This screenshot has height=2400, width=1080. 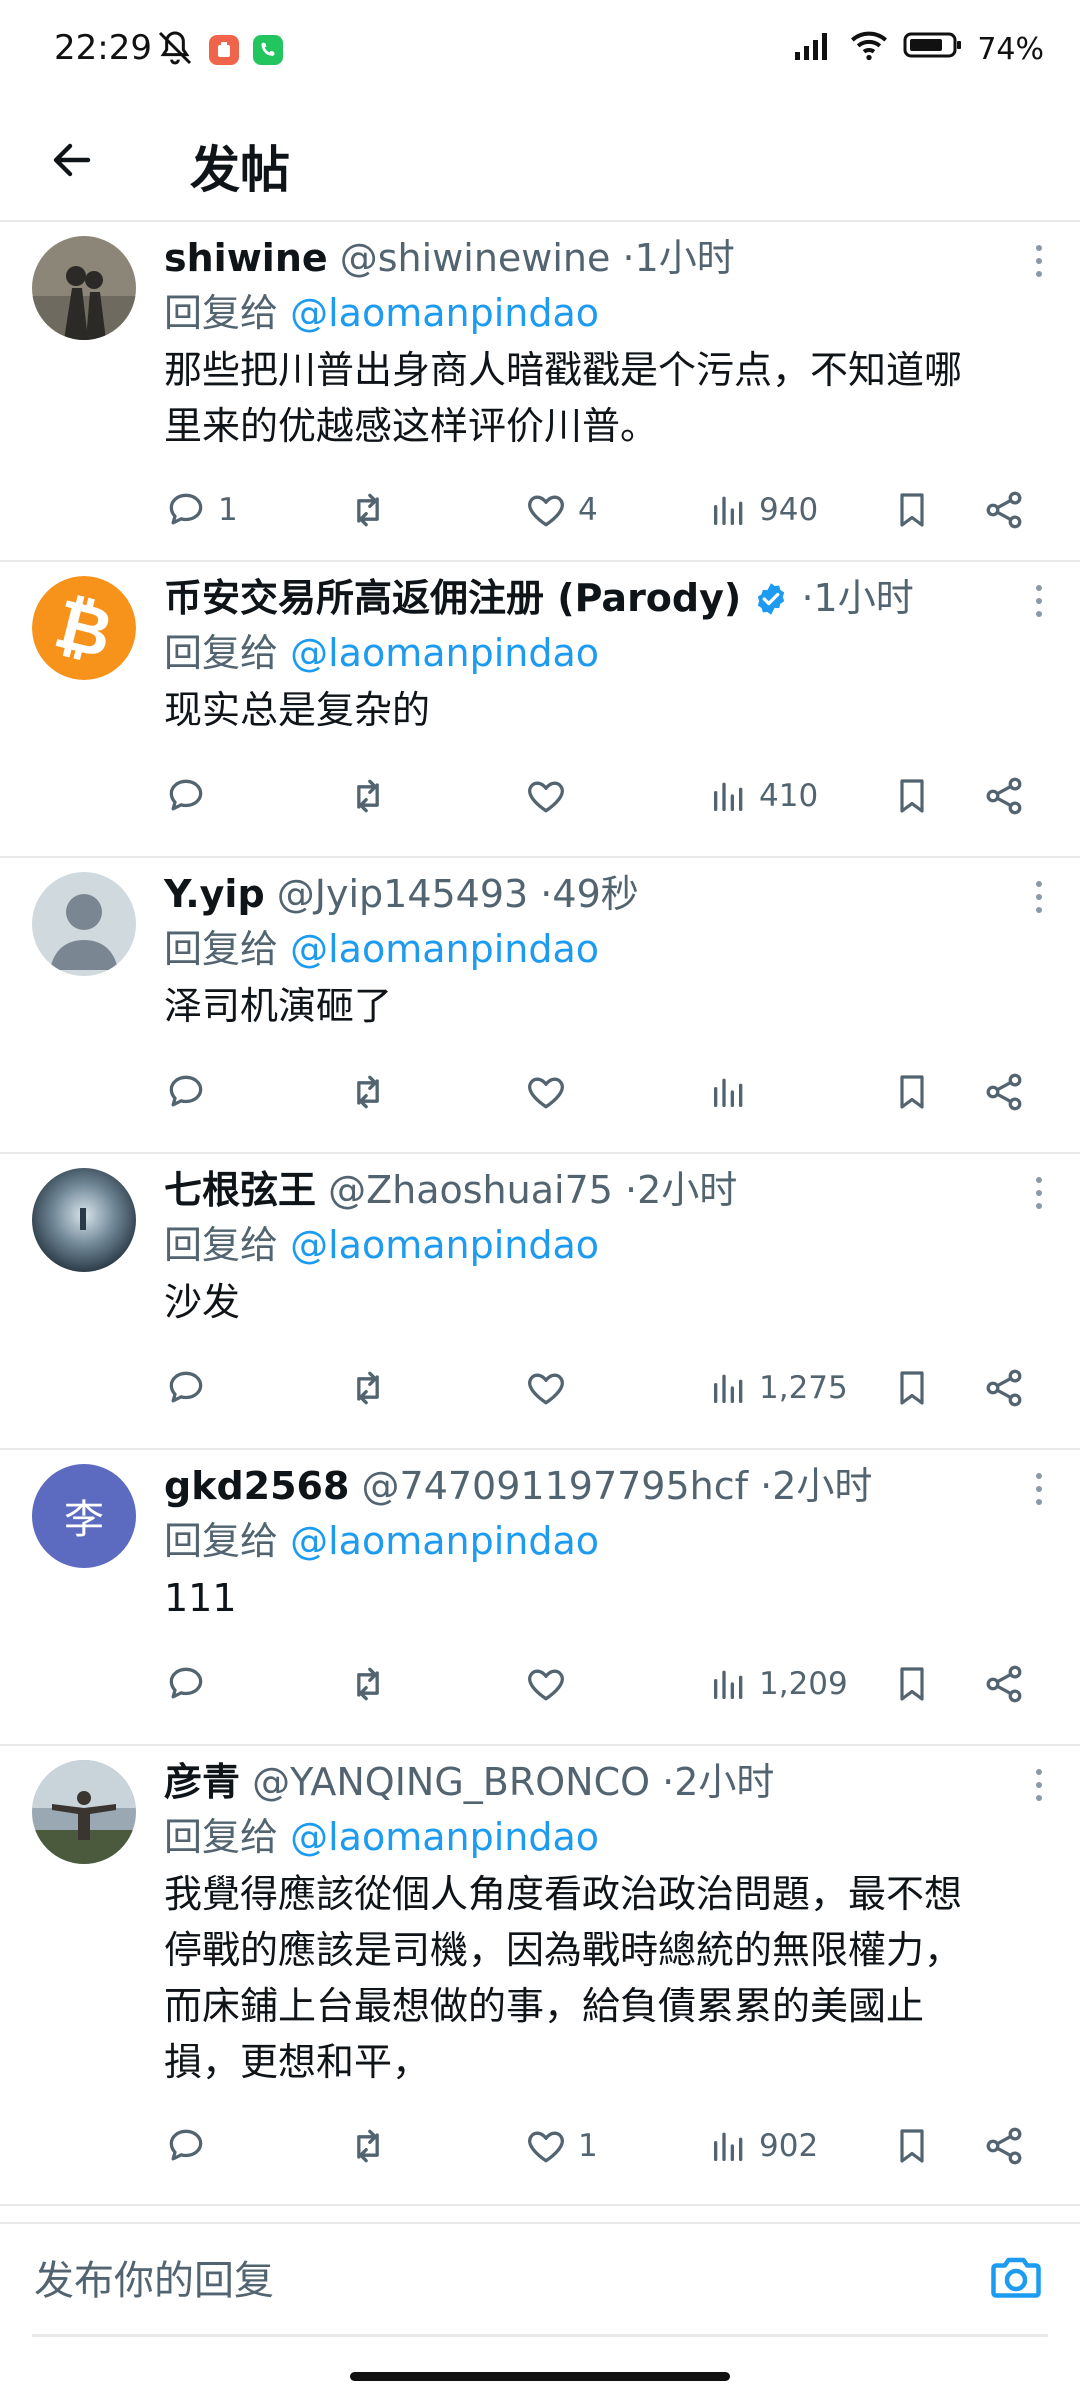 What do you see at coordinates (1016, 2278) in the screenshot?
I see `camera-button` at bounding box center [1016, 2278].